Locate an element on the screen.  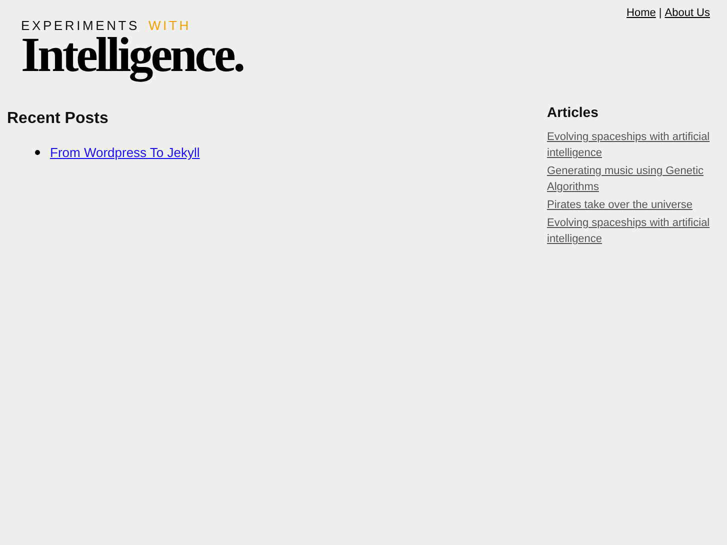
section-heading: Recent Posts is located at coordinates (58, 119).